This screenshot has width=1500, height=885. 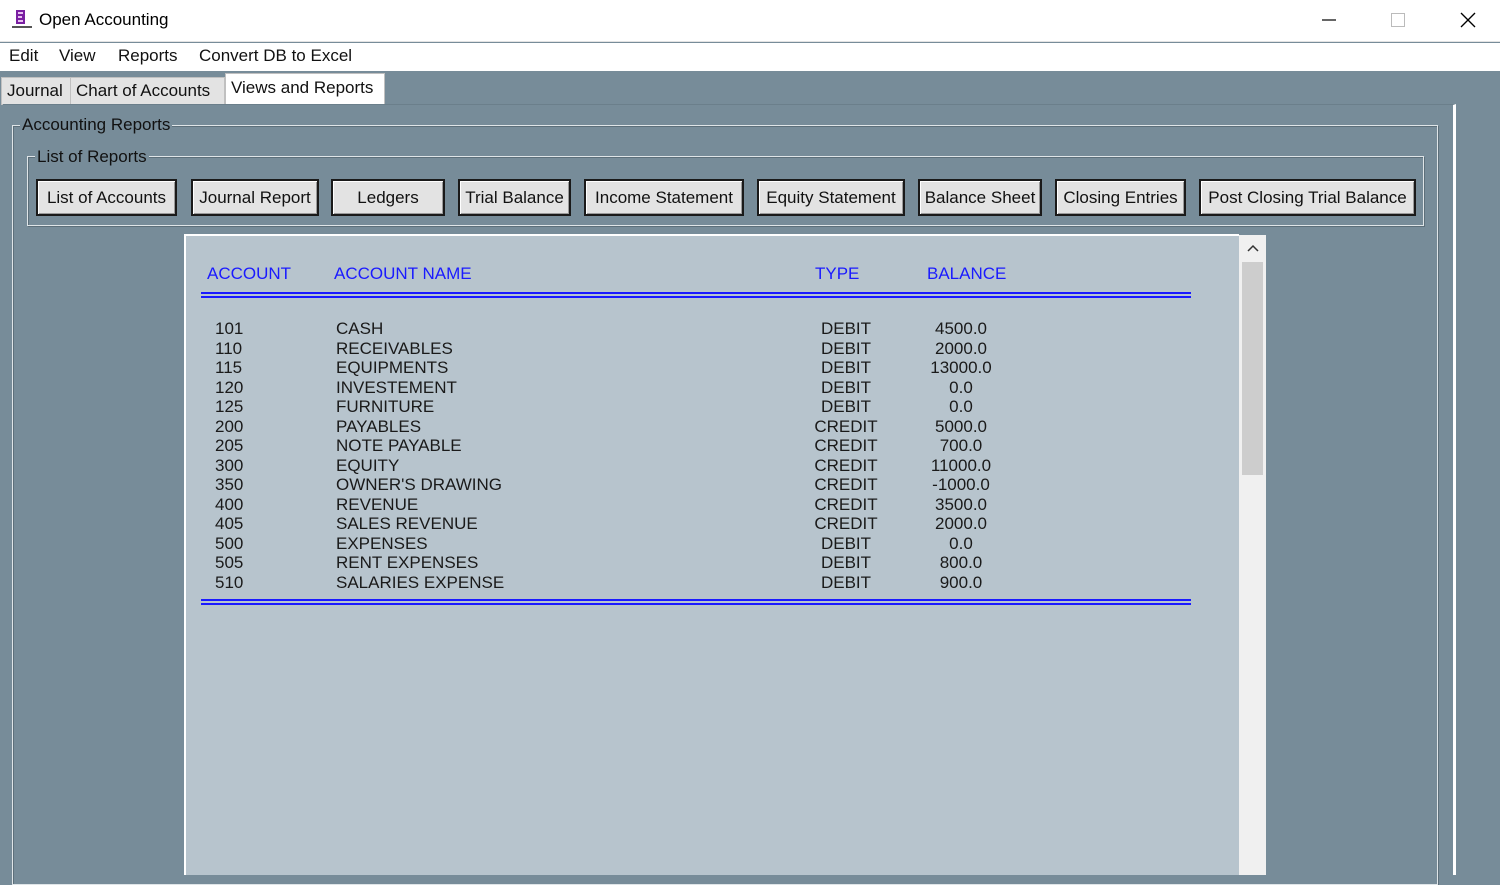 I want to click on account-balance: 5000.0, so click(x=961, y=426).